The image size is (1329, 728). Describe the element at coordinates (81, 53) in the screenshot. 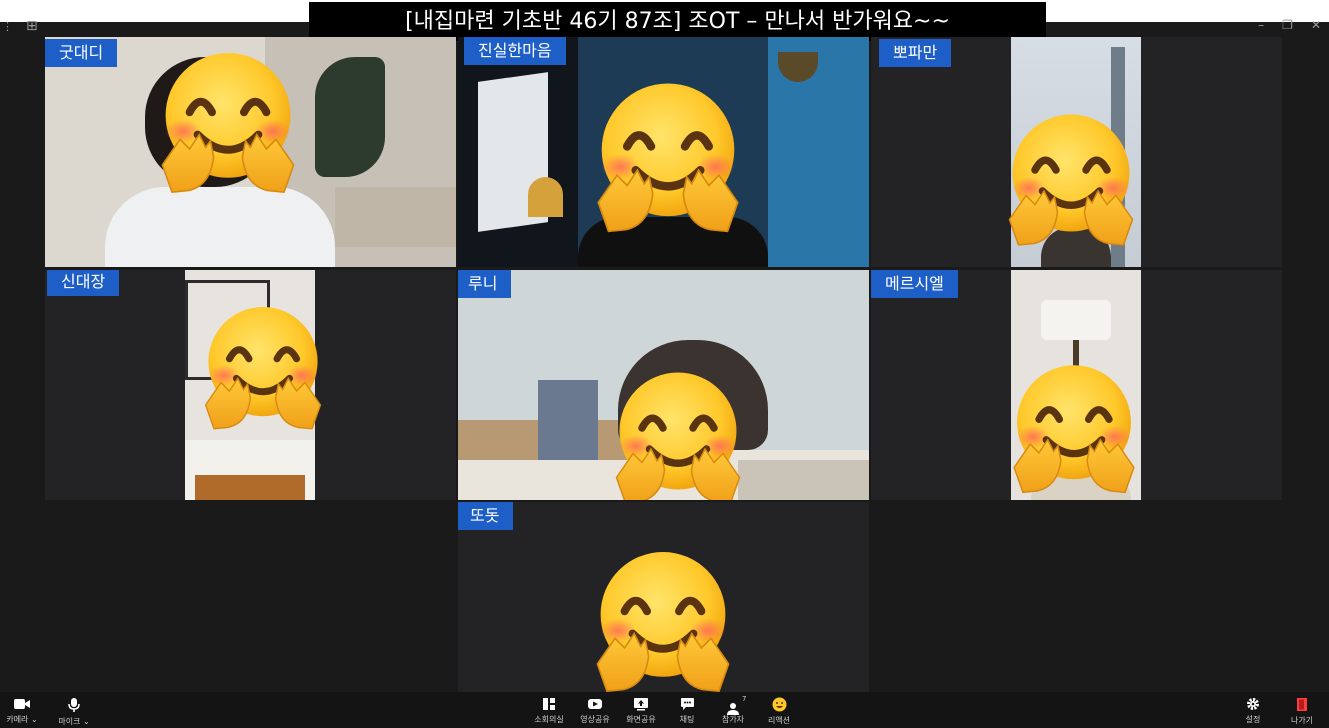

I see `participant-name: 굿대디` at that location.